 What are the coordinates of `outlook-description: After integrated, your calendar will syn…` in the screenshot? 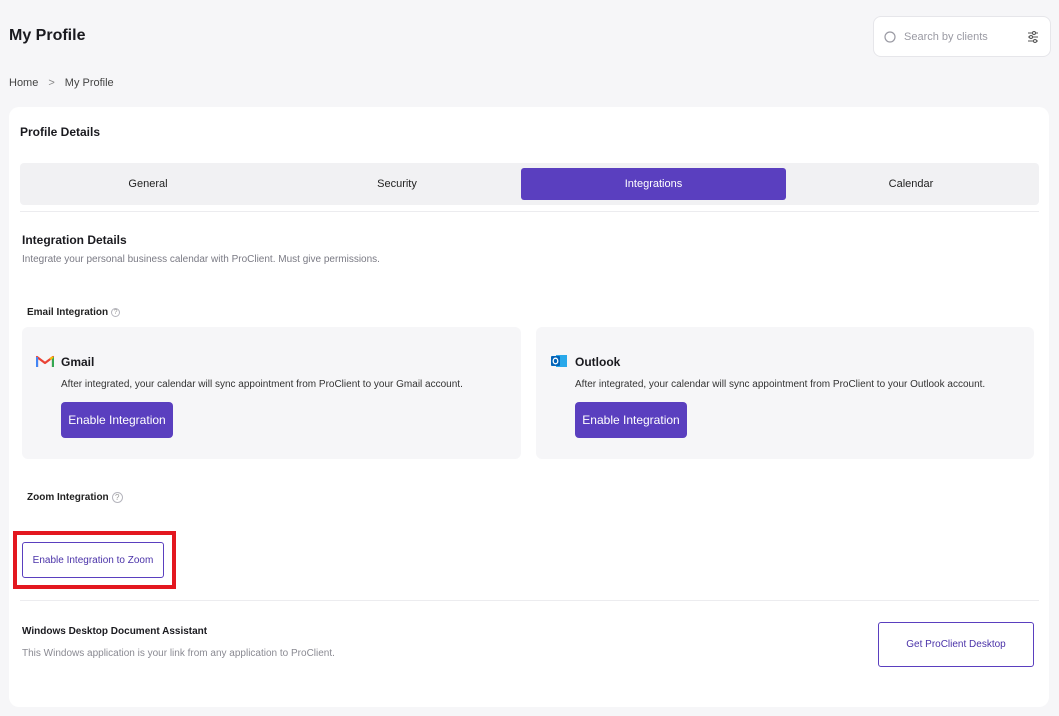 It's located at (780, 384).